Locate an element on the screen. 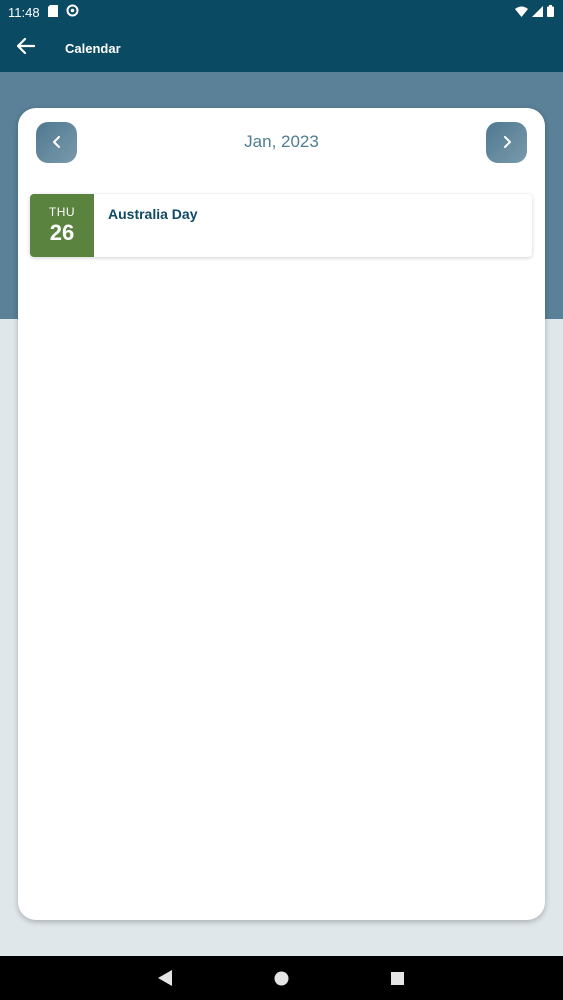  event-title: Australia Day is located at coordinates (153, 214).